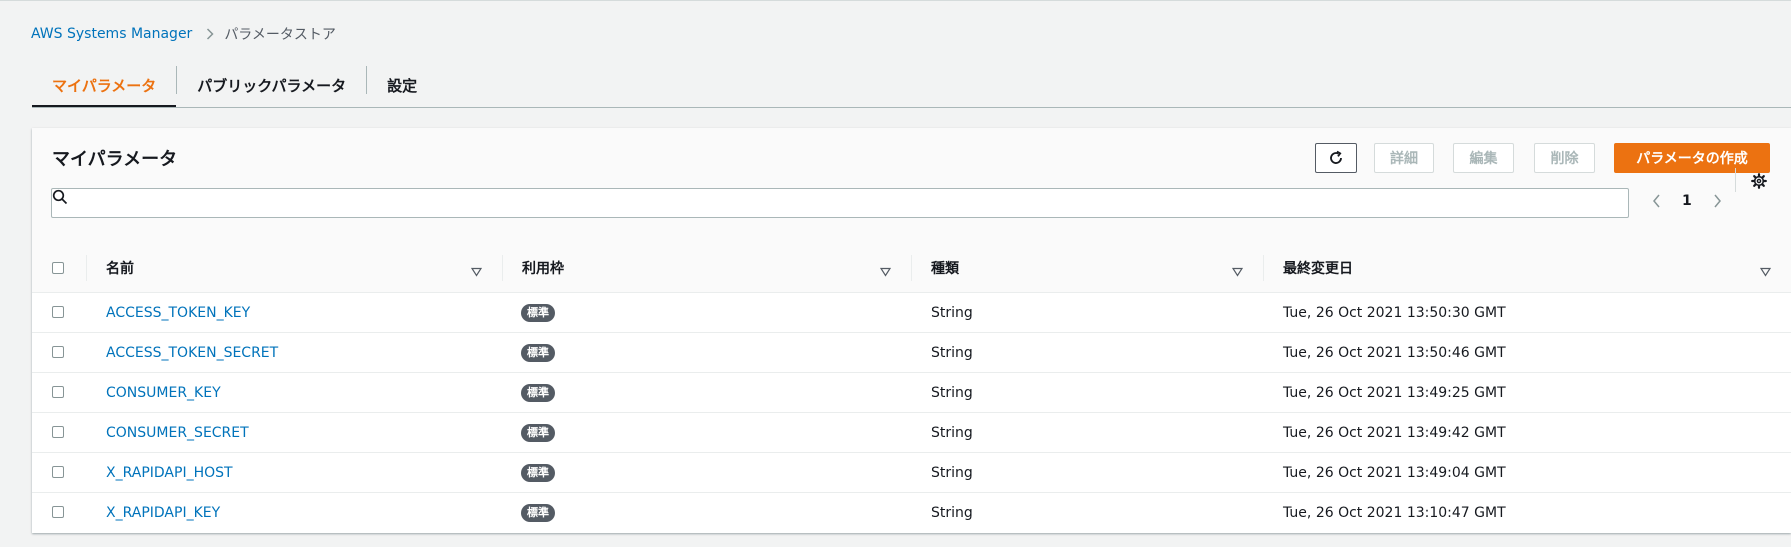 The width and height of the screenshot is (1791, 547). What do you see at coordinates (1394, 352) in the screenshot?
I see `last-modified-cell: Tue, 26 Oct 2021 13:50:46 GMT` at bounding box center [1394, 352].